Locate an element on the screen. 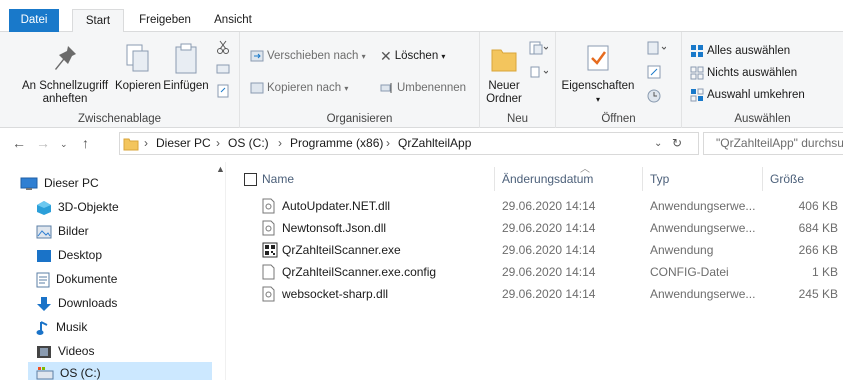 The width and height of the screenshot is (843, 380). rename-label: Umbenennen is located at coordinates (432, 88).